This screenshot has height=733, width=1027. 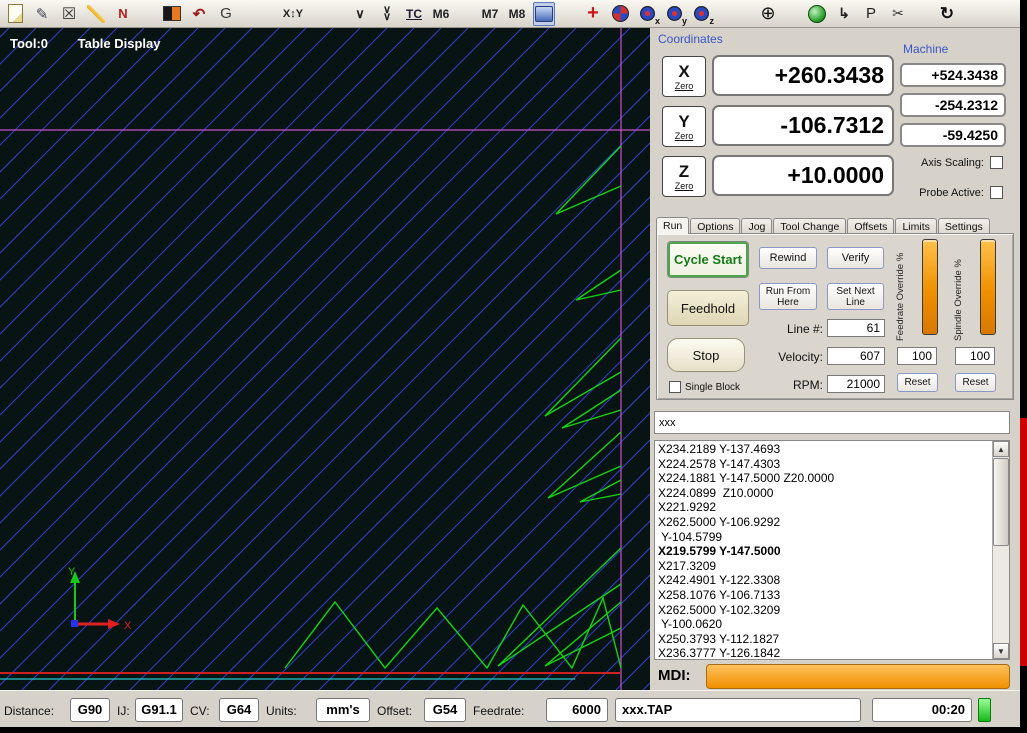 What do you see at coordinates (544, 13) in the screenshot?
I see `spindle-icon` at bounding box center [544, 13].